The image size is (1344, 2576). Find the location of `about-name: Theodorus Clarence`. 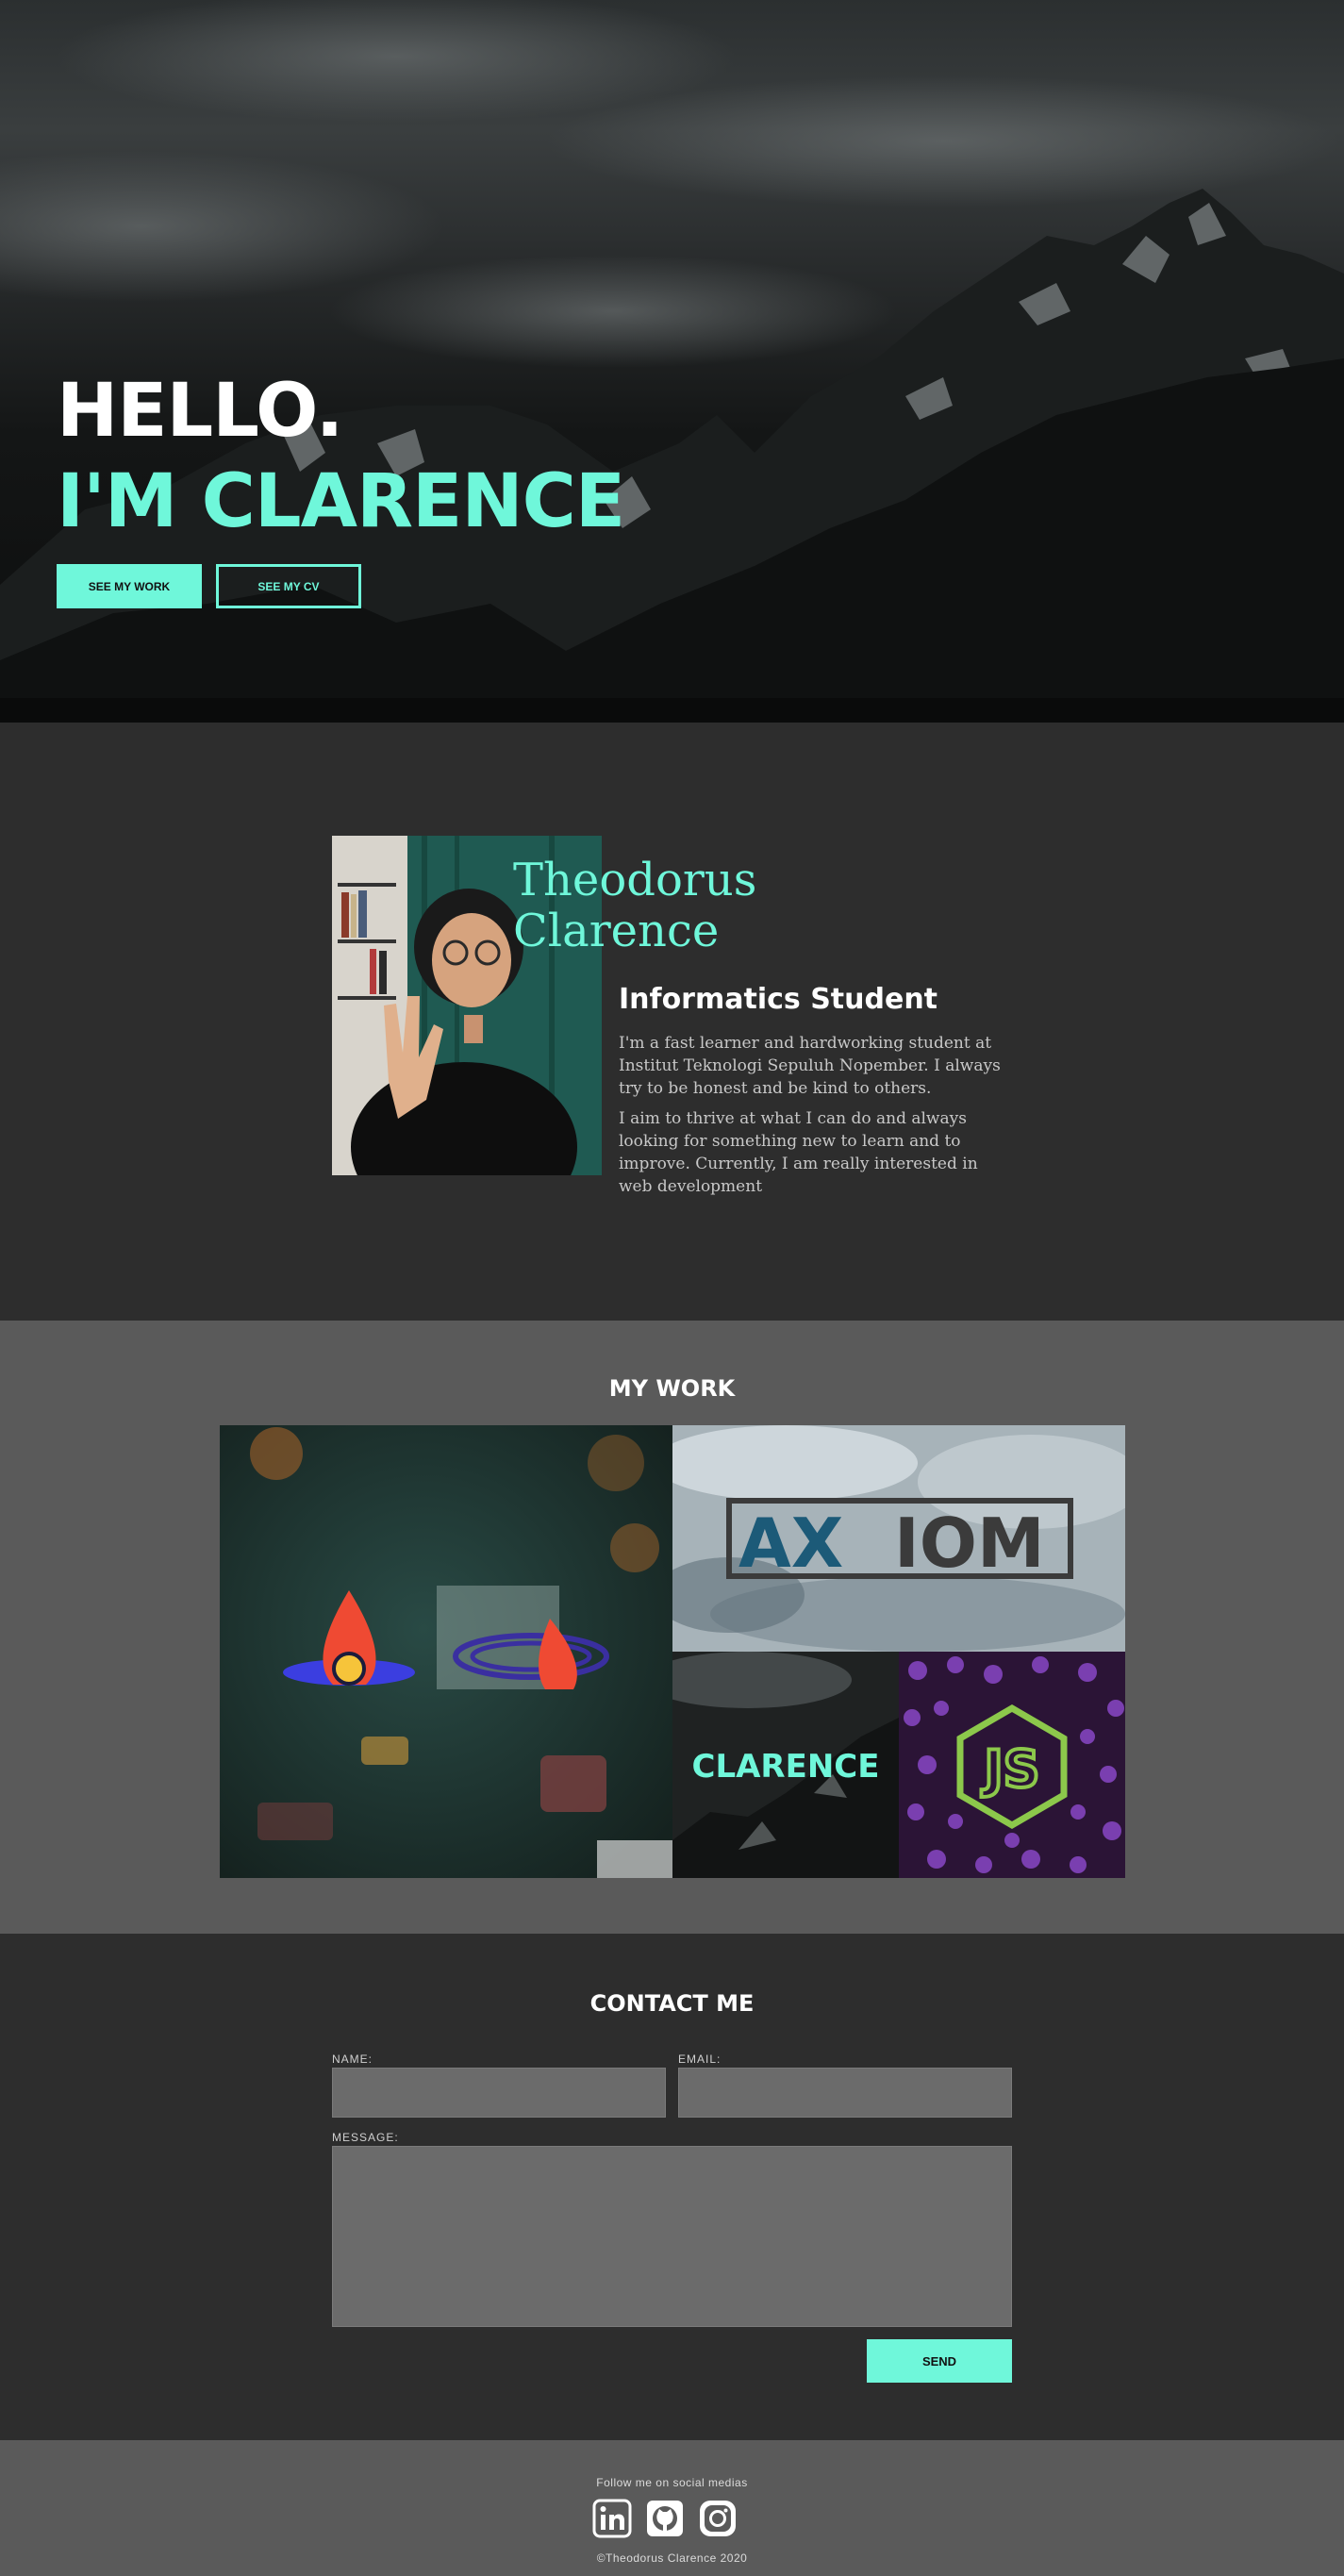

about-name: Theodorus Clarence is located at coordinates (634, 906).